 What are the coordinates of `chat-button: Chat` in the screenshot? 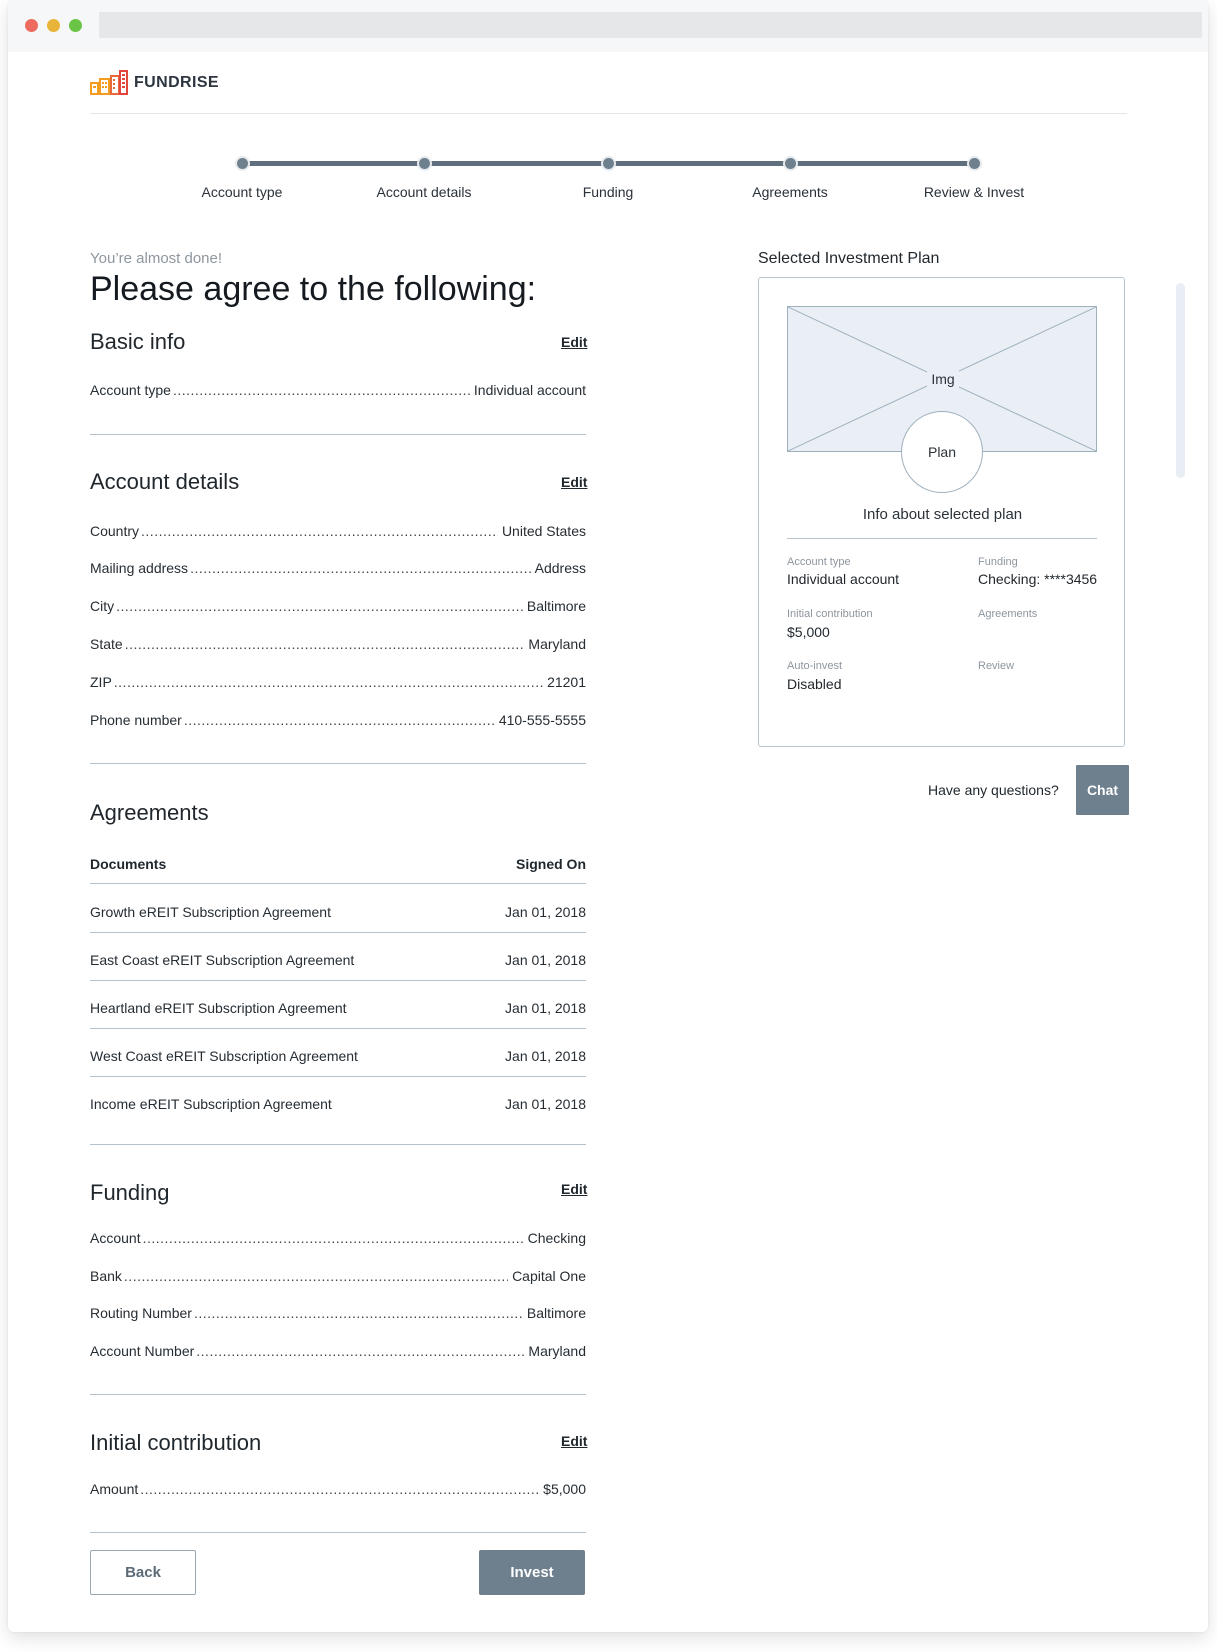 It's located at (1102, 790).